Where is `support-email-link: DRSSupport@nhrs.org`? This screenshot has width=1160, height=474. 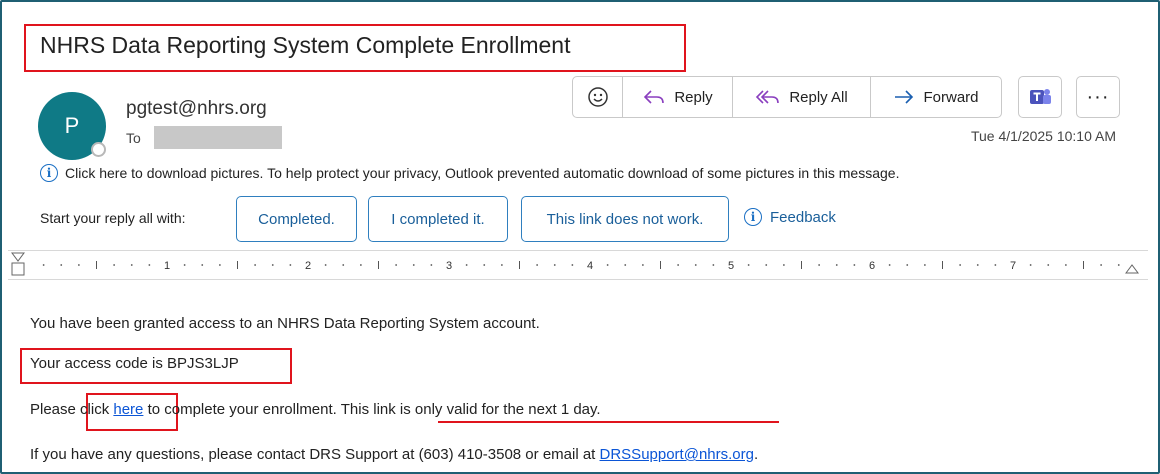
support-email-link: DRSSupport@nhrs.org is located at coordinates (677, 454).